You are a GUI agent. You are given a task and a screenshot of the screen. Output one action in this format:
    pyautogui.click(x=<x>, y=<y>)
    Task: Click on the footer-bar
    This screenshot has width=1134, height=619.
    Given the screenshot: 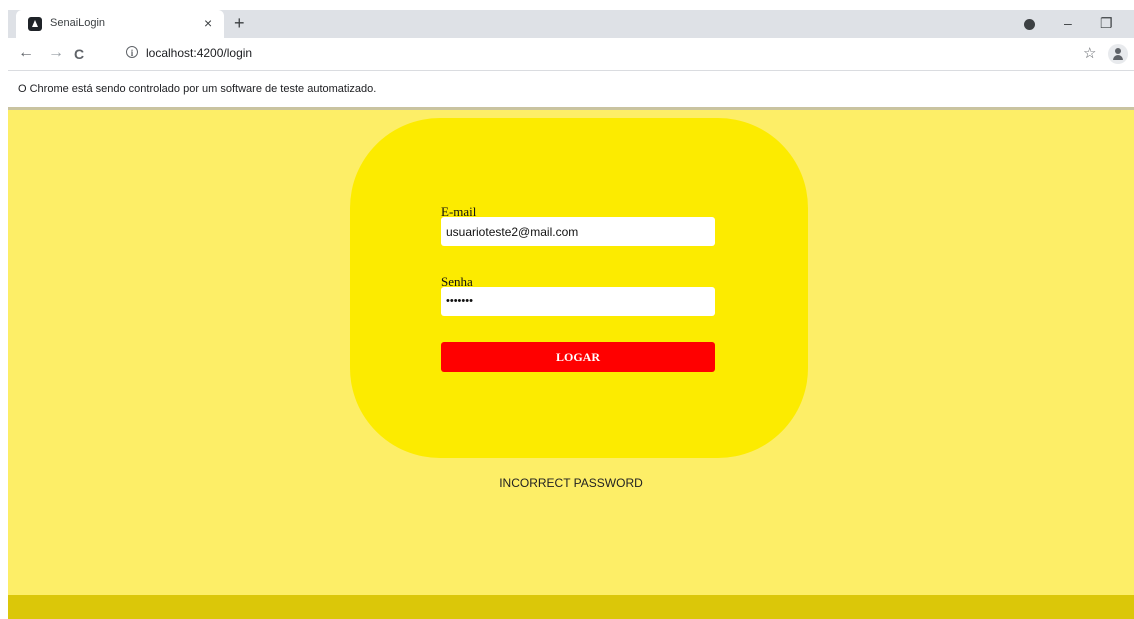 What is the action you would take?
    pyautogui.click(x=571, y=607)
    